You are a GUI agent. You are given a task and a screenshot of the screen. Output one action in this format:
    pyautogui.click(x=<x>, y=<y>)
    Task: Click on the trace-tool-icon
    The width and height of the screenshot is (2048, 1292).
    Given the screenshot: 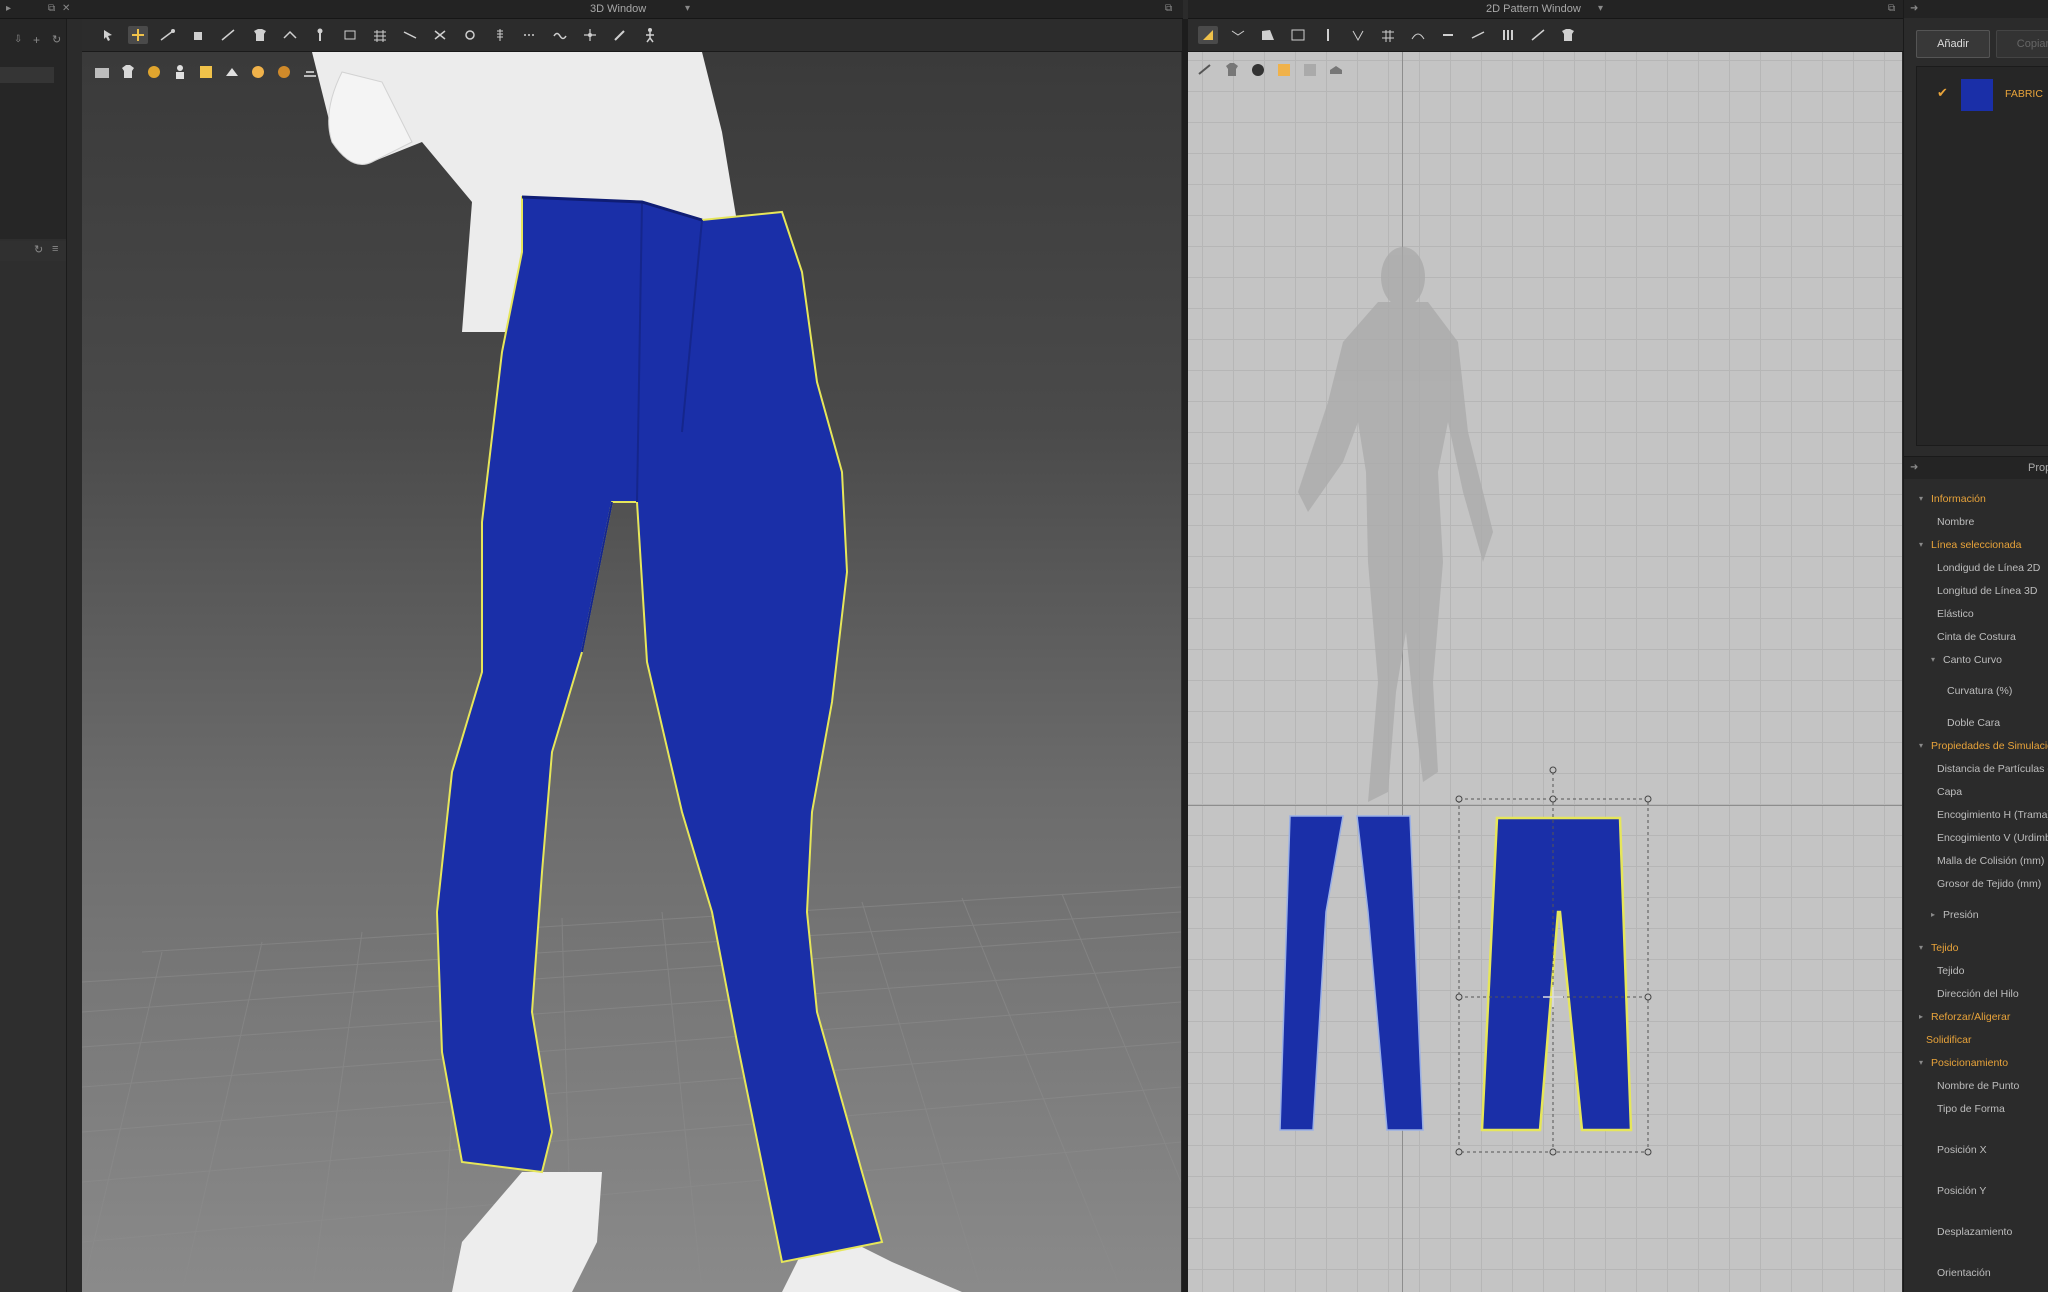 What is the action you would take?
    pyautogui.click(x=1448, y=35)
    